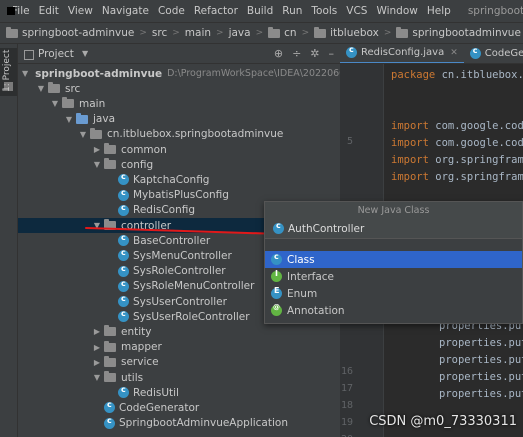  I want to click on kind-annotation: Annotation, so click(393, 310).